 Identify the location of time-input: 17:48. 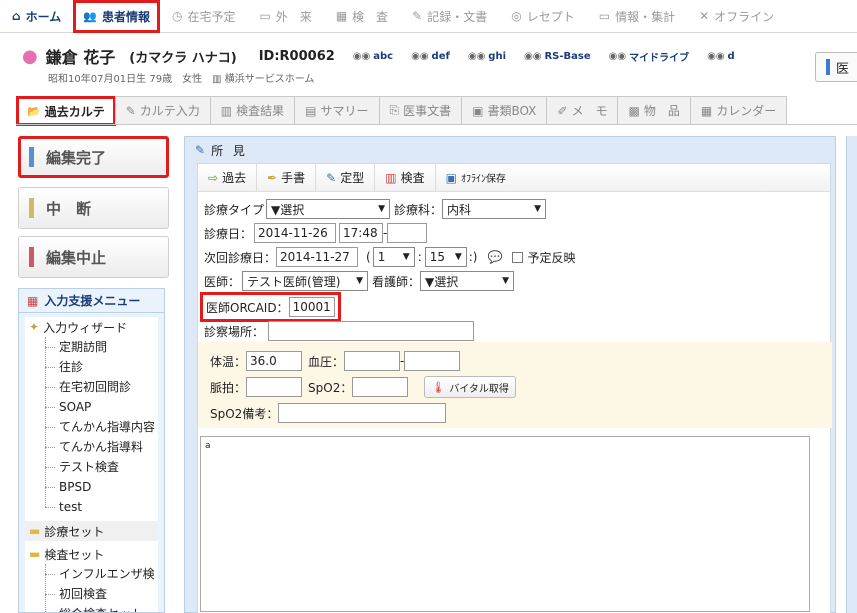
(361, 233).